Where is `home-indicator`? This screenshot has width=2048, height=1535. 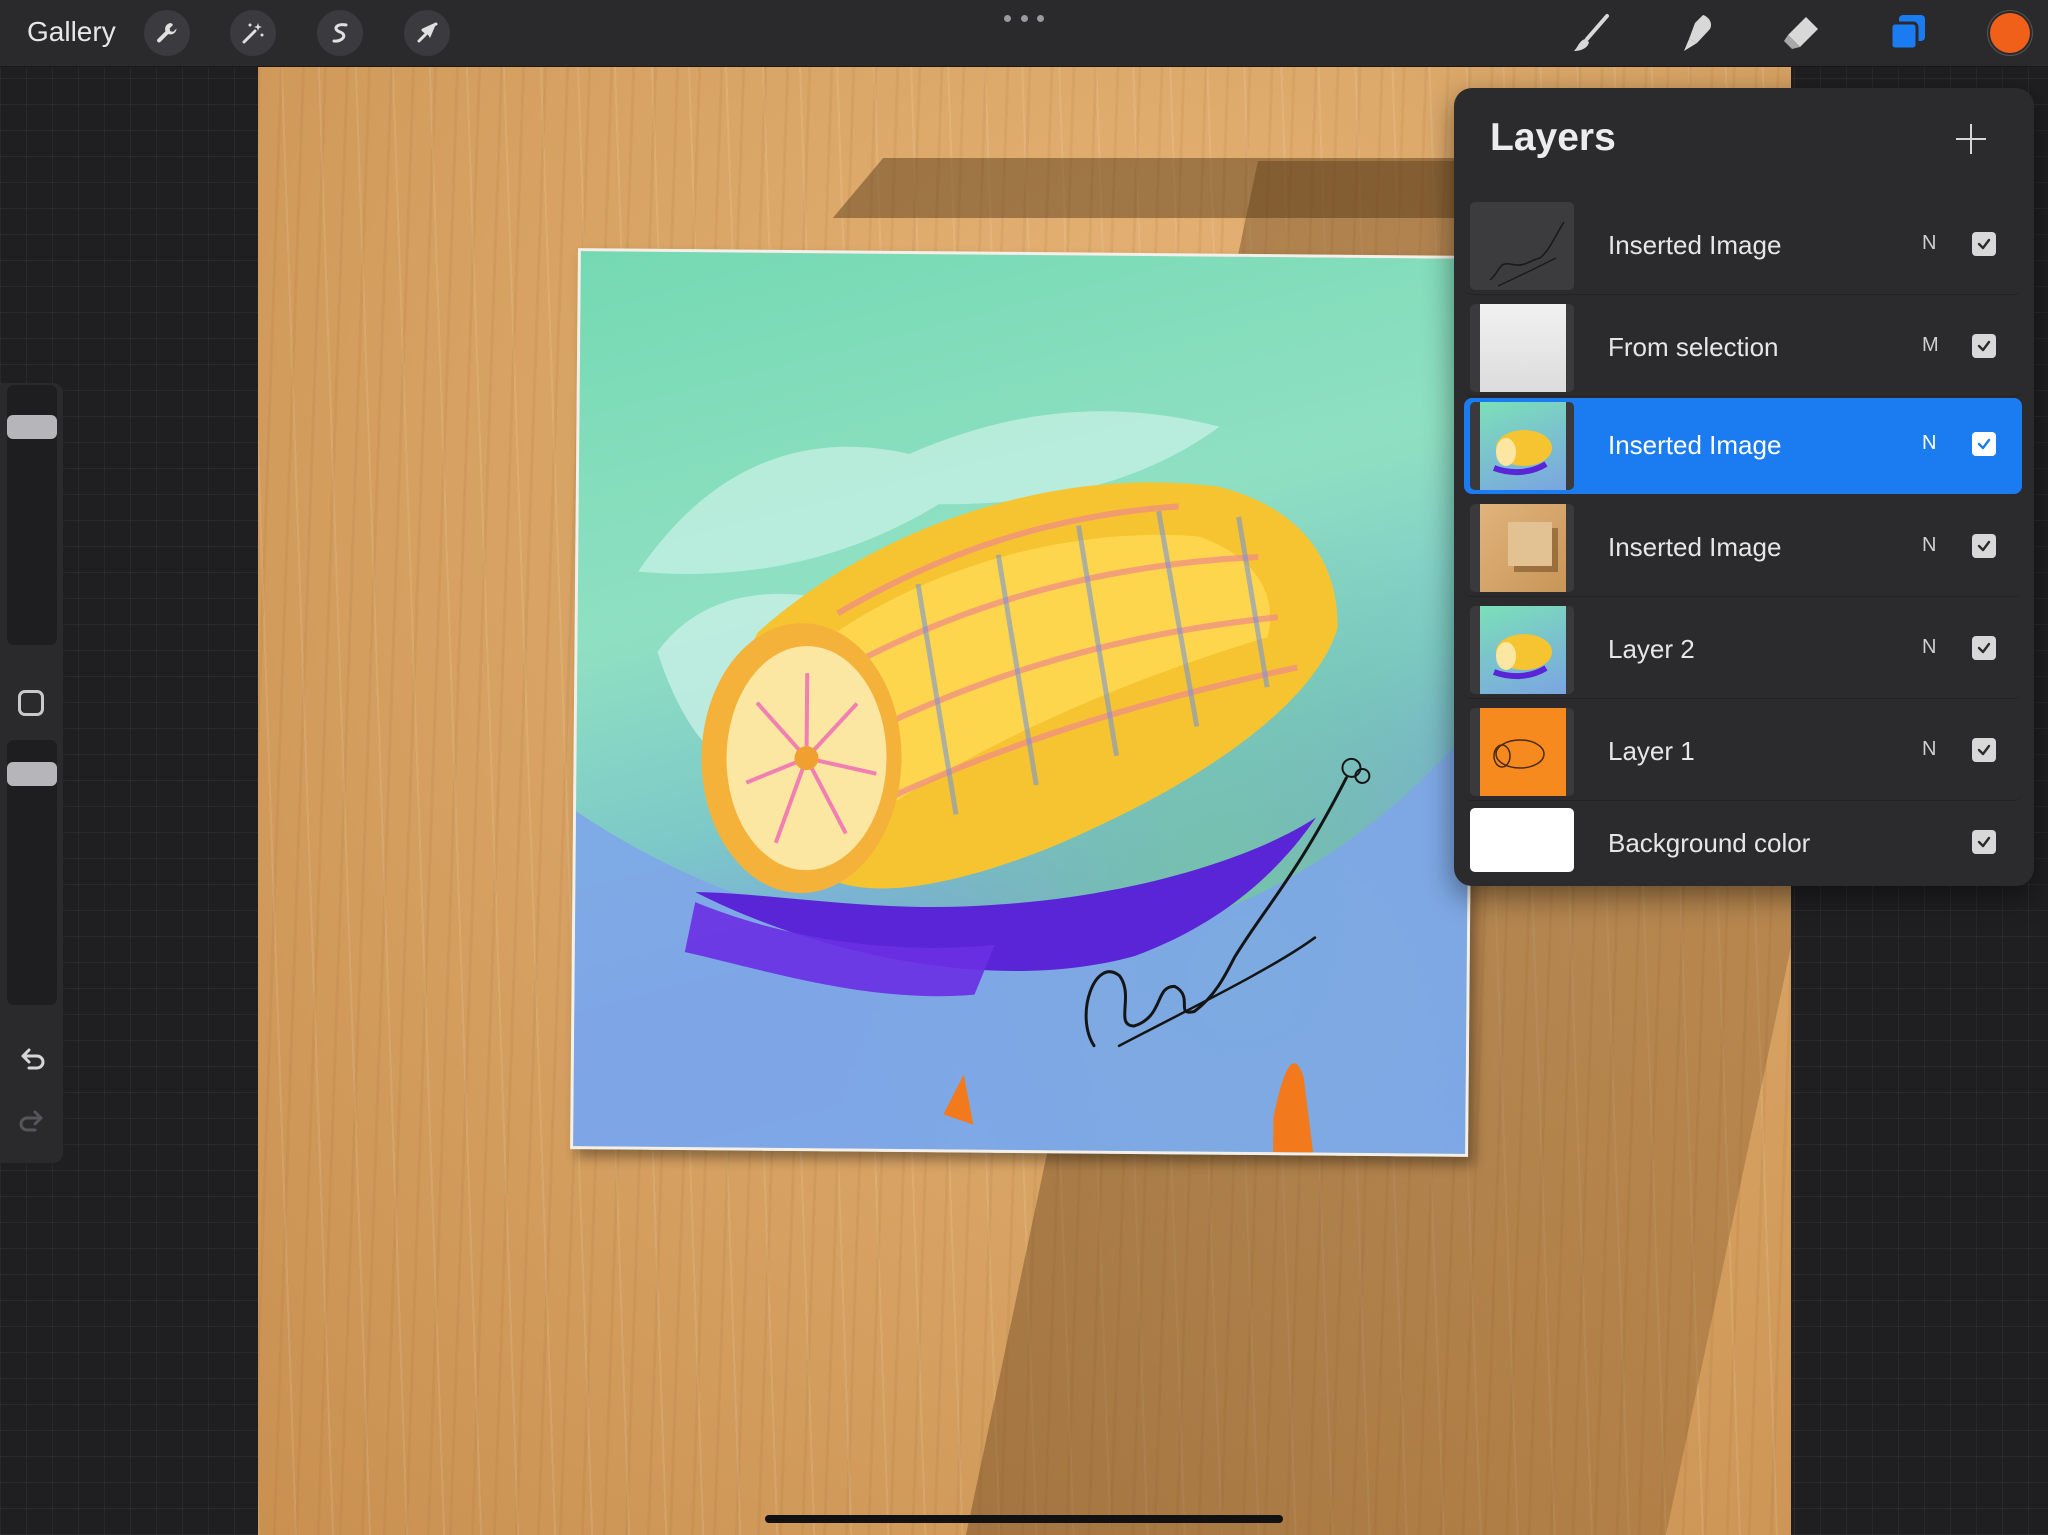 home-indicator is located at coordinates (1024, 1519).